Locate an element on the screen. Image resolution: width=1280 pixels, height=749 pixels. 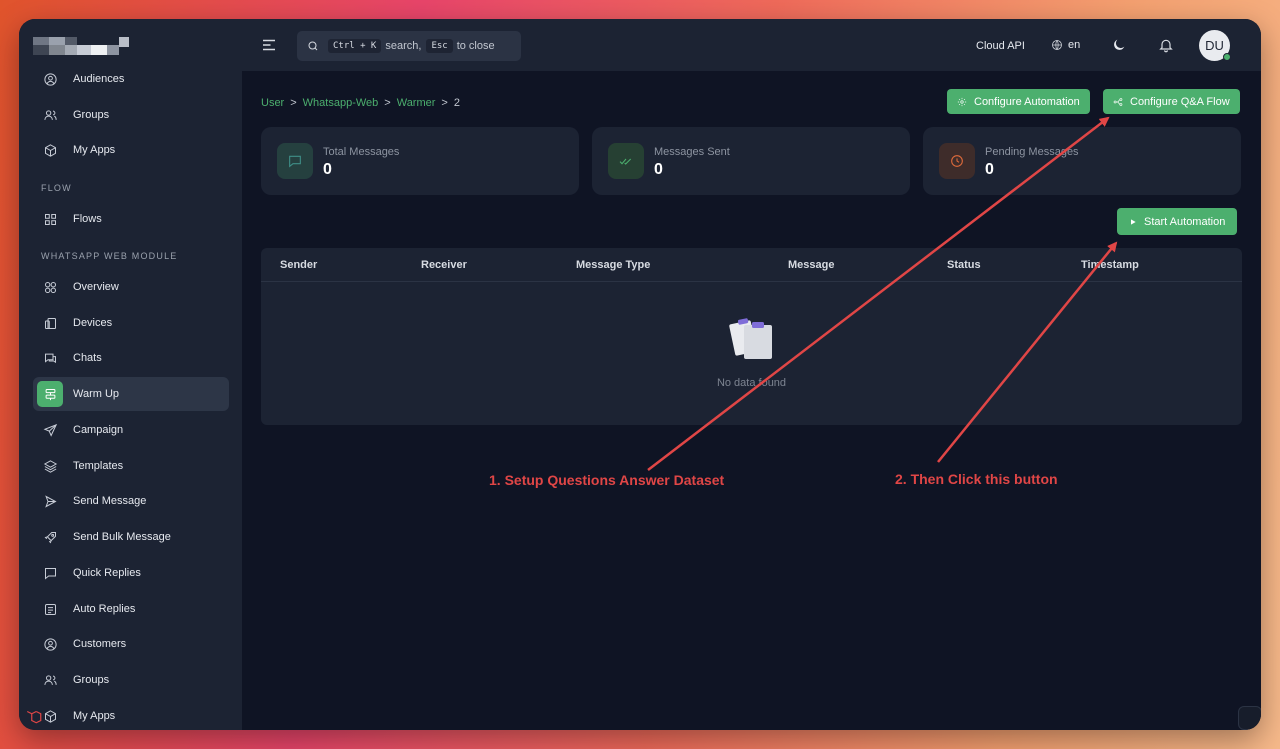
sidebar-item-my-apps-2: My Apps is located at coordinates (131, 714).